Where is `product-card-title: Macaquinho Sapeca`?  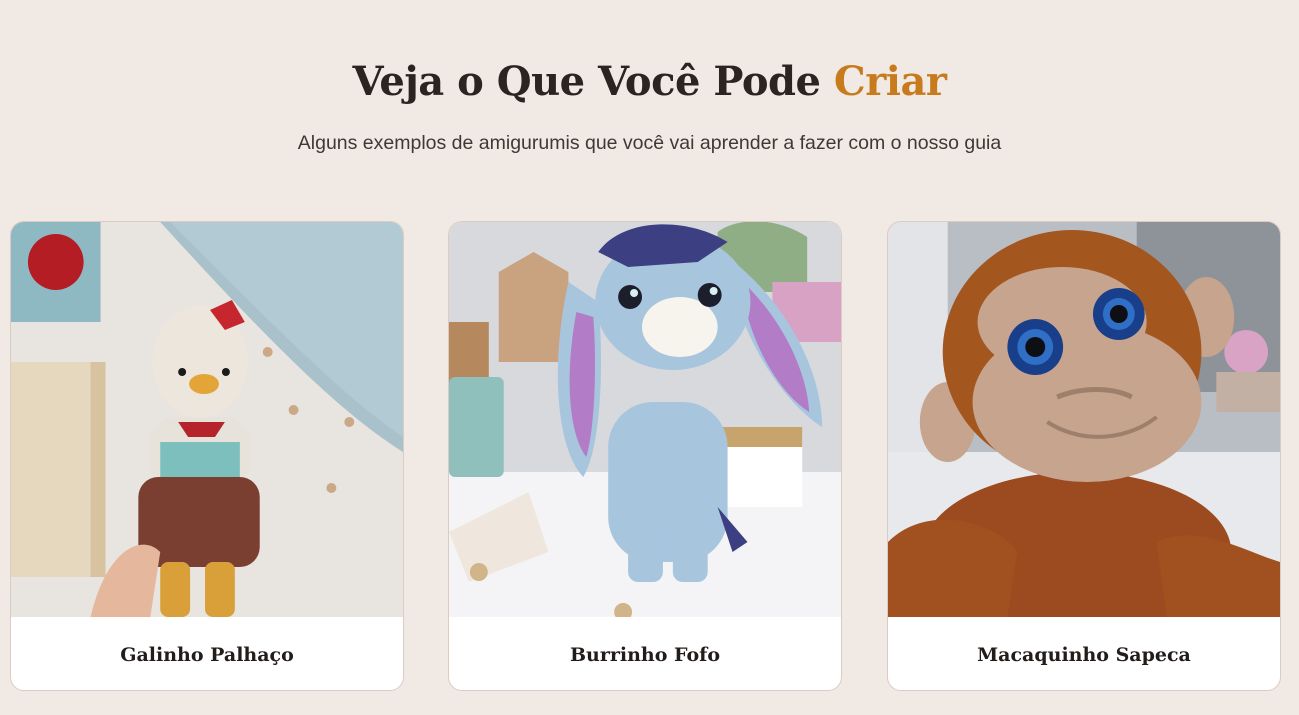
product-card-title: Macaquinho Sapeca is located at coordinates (1084, 654).